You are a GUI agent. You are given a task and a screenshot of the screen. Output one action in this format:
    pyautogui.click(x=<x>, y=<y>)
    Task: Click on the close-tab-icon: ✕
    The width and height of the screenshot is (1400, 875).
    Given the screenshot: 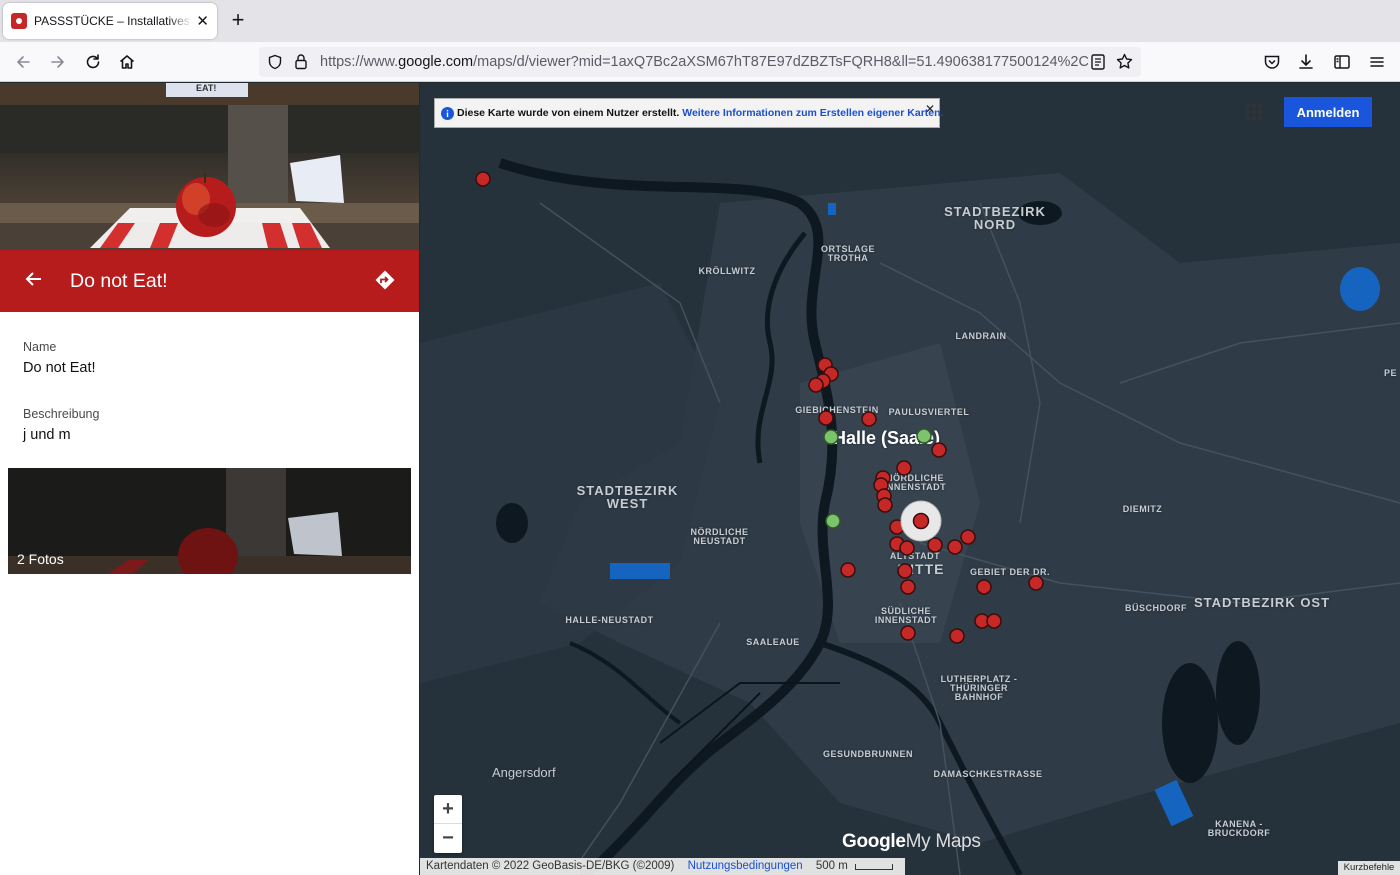 What is the action you would take?
    pyautogui.click(x=202, y=21)
    